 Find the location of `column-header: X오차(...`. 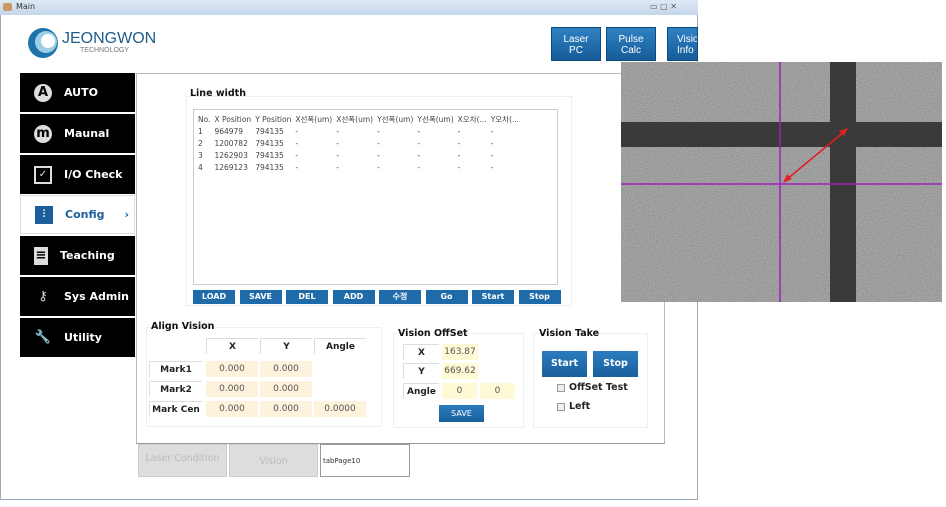

column-header: X오차(... is located at coordinates (474, 119).